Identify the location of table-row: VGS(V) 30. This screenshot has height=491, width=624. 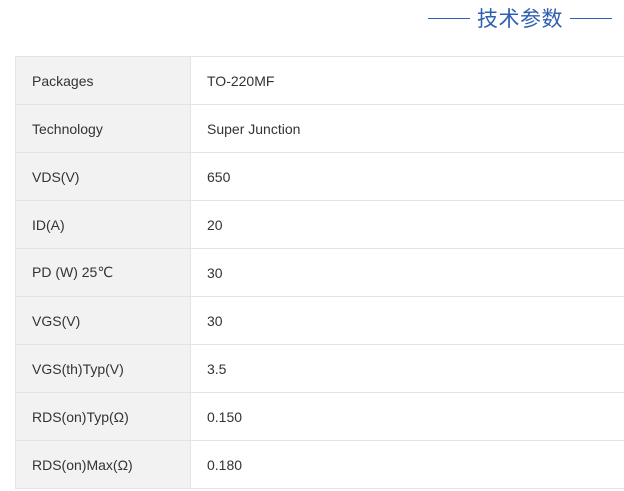
(319, 320).